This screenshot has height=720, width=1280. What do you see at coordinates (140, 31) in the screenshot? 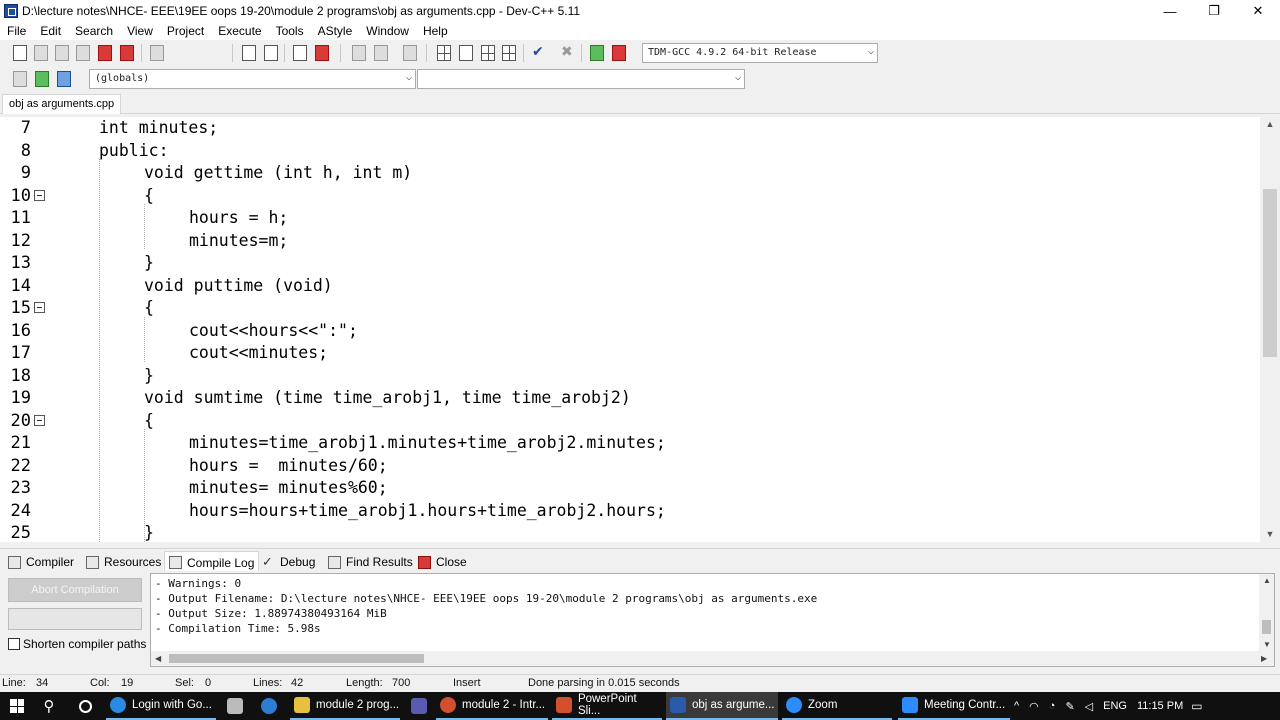
I see `menu-view: View` at bounding box center [140, 31].